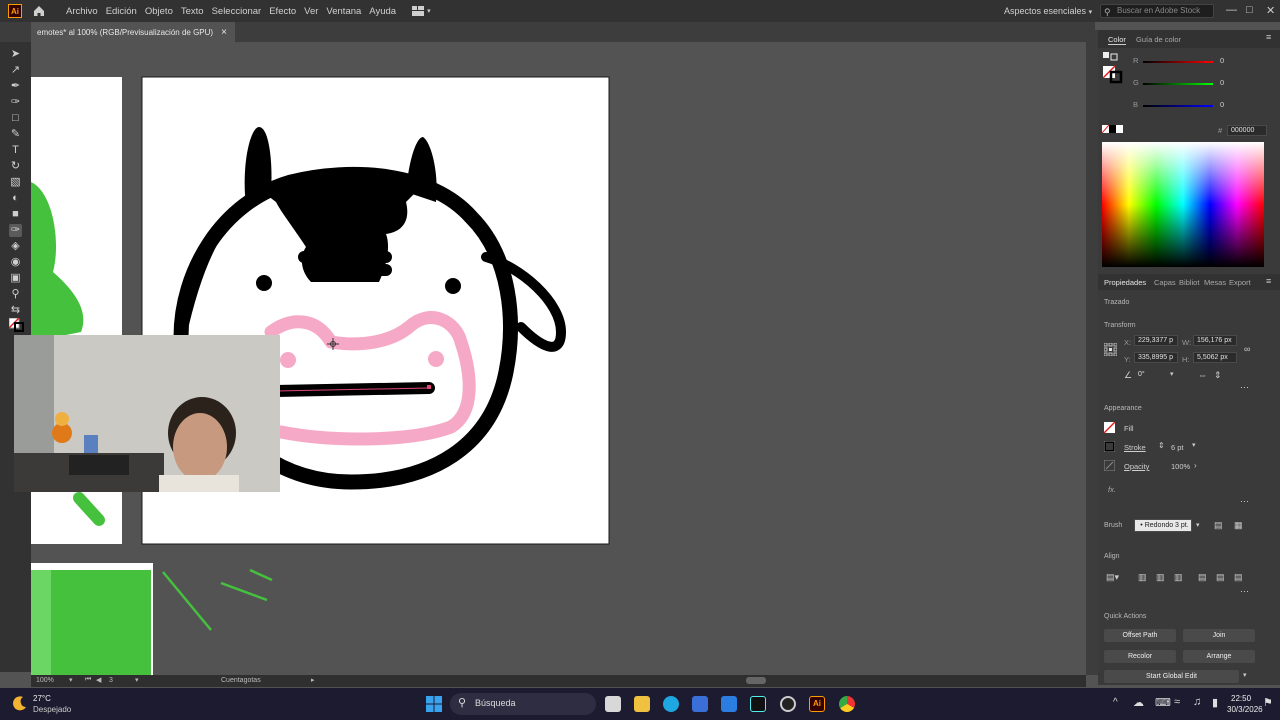 This screenshot has height=720, width=1280. I want to click on brush-select: • Redondo 3 pt., so click(1163, 525).